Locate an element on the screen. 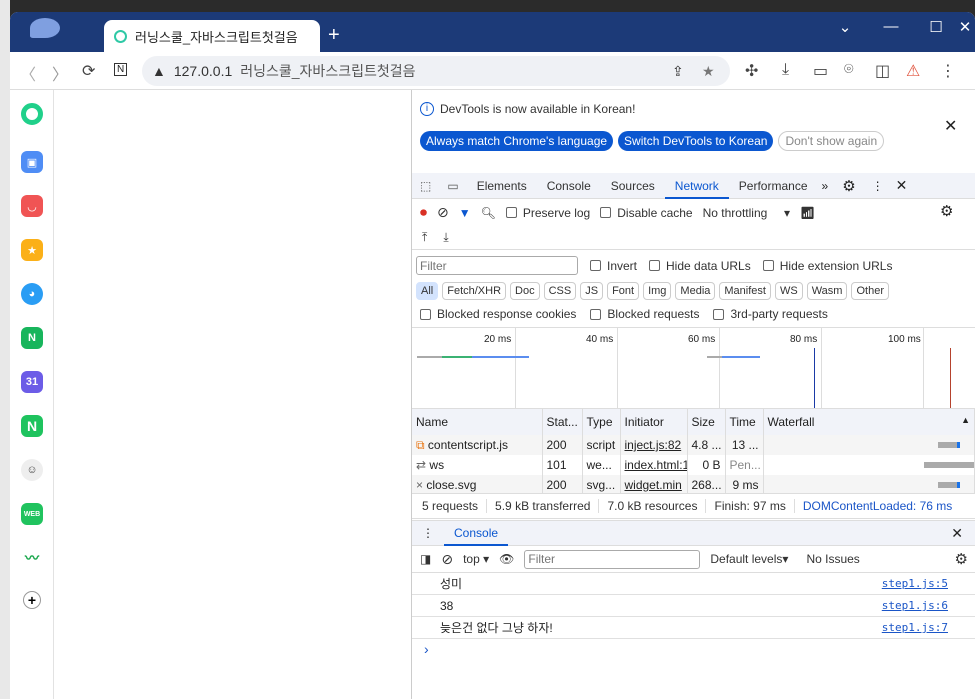 This screenshot has width=975, height=699. type-filter-other: Other is located at coordinates (870, 291).